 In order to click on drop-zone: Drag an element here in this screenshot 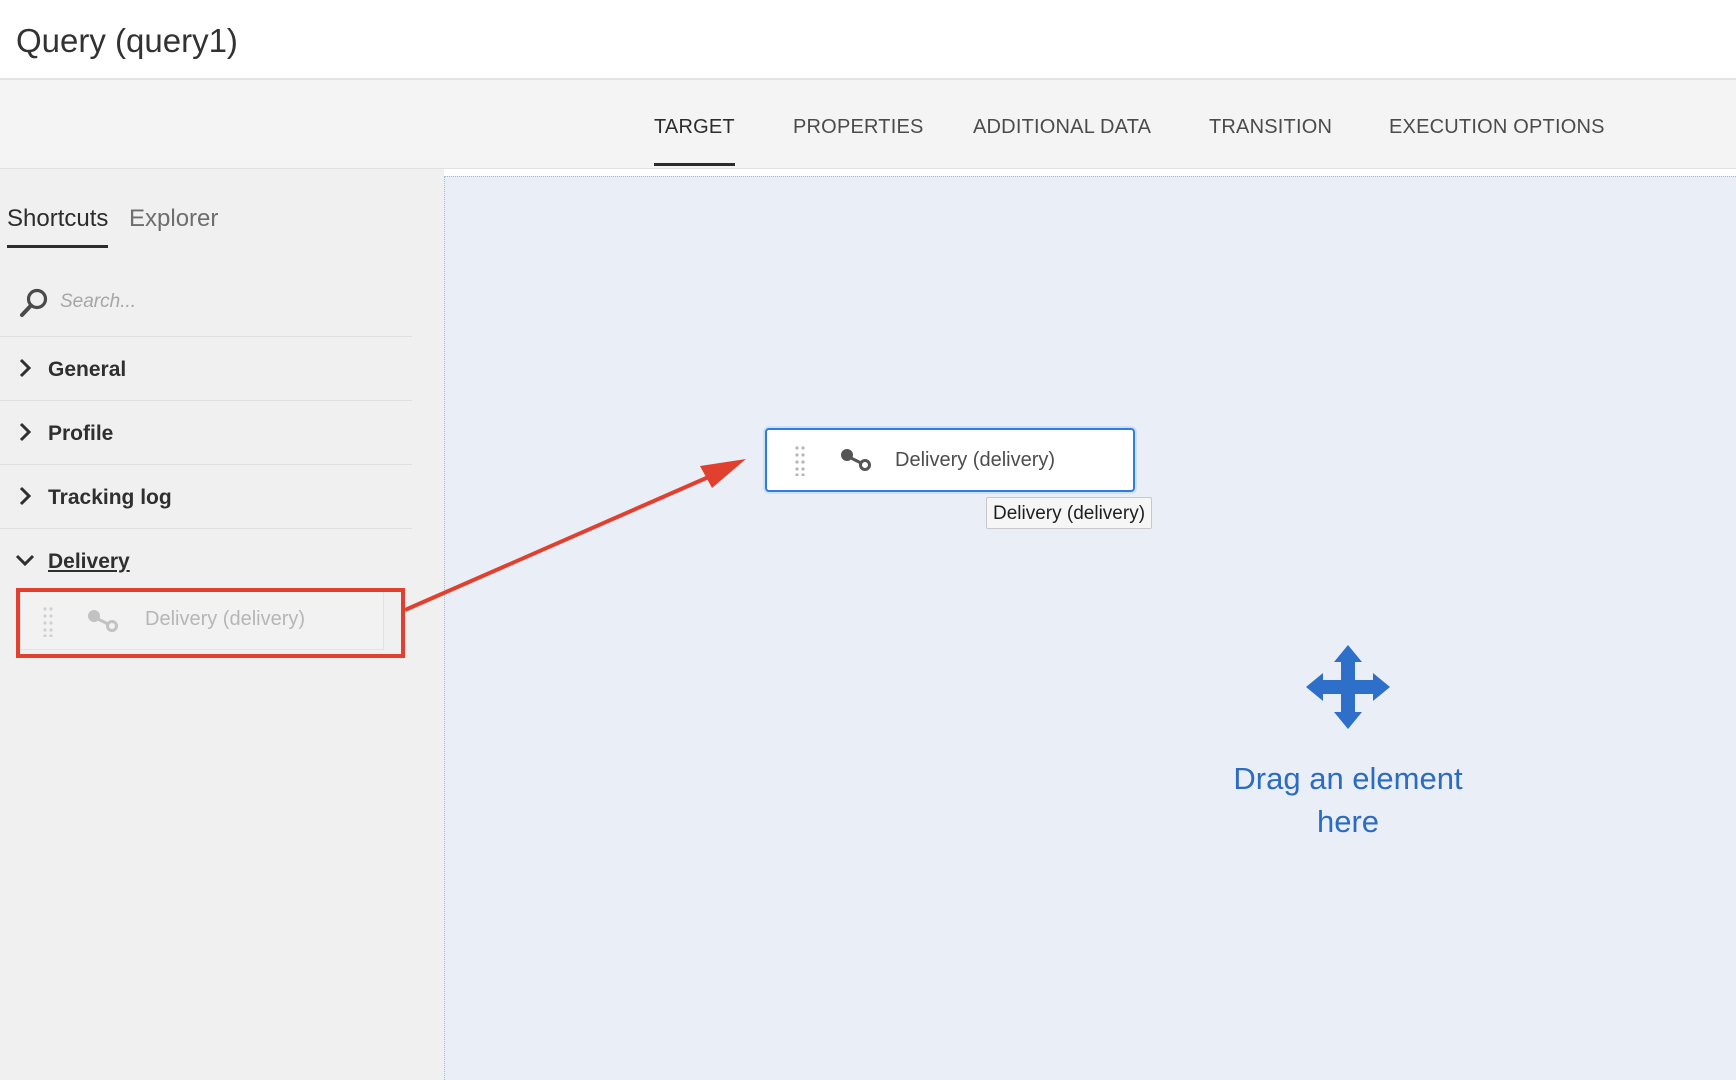, I will do `click(1348, 744)`.